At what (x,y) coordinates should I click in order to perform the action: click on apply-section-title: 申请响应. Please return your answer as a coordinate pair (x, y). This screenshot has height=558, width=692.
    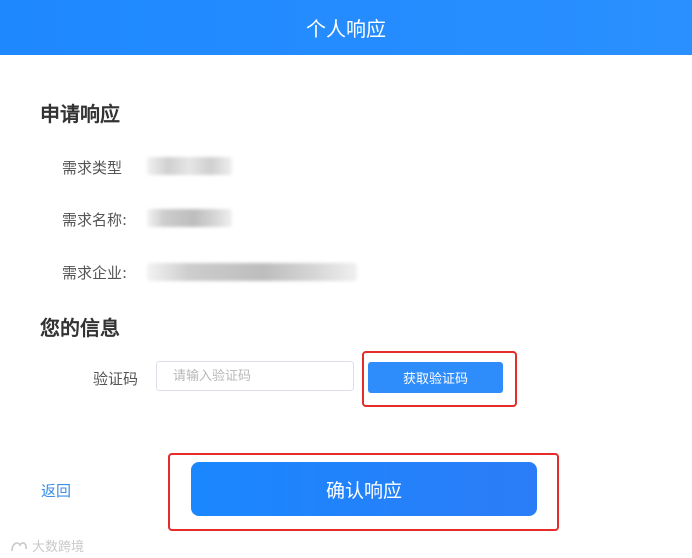
    Looking at the image, I should click on (80, 114).